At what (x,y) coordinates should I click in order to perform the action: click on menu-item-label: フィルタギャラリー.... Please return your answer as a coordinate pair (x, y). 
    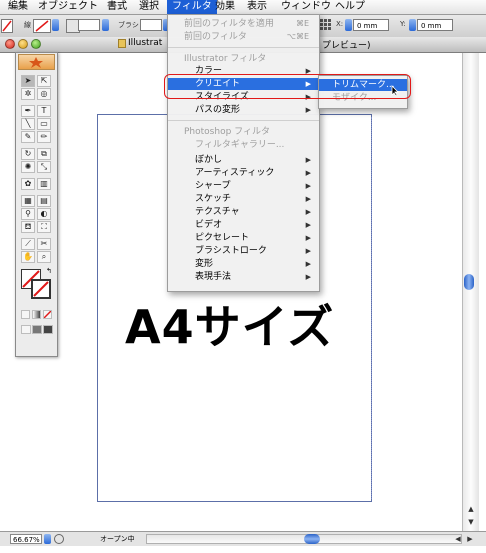
    Looking at the image, I should click on (240, 145).